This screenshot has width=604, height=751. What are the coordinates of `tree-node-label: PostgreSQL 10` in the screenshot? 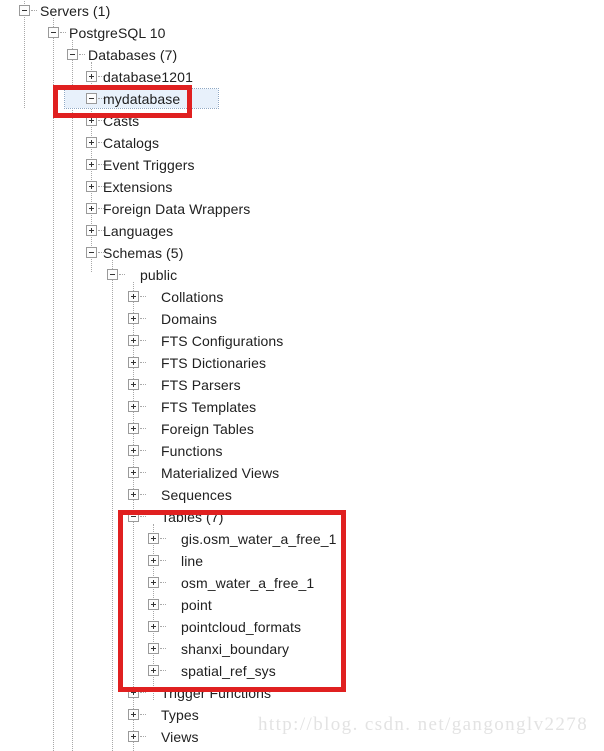 It's located at (117, 33).